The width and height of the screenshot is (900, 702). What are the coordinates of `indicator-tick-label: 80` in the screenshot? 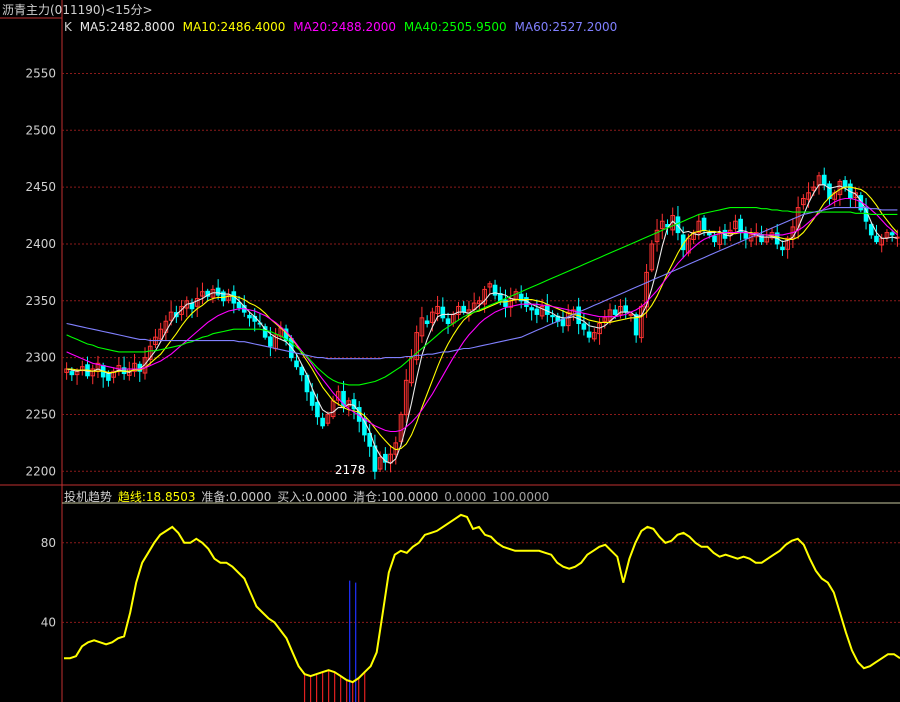 It's located at (48, 543).